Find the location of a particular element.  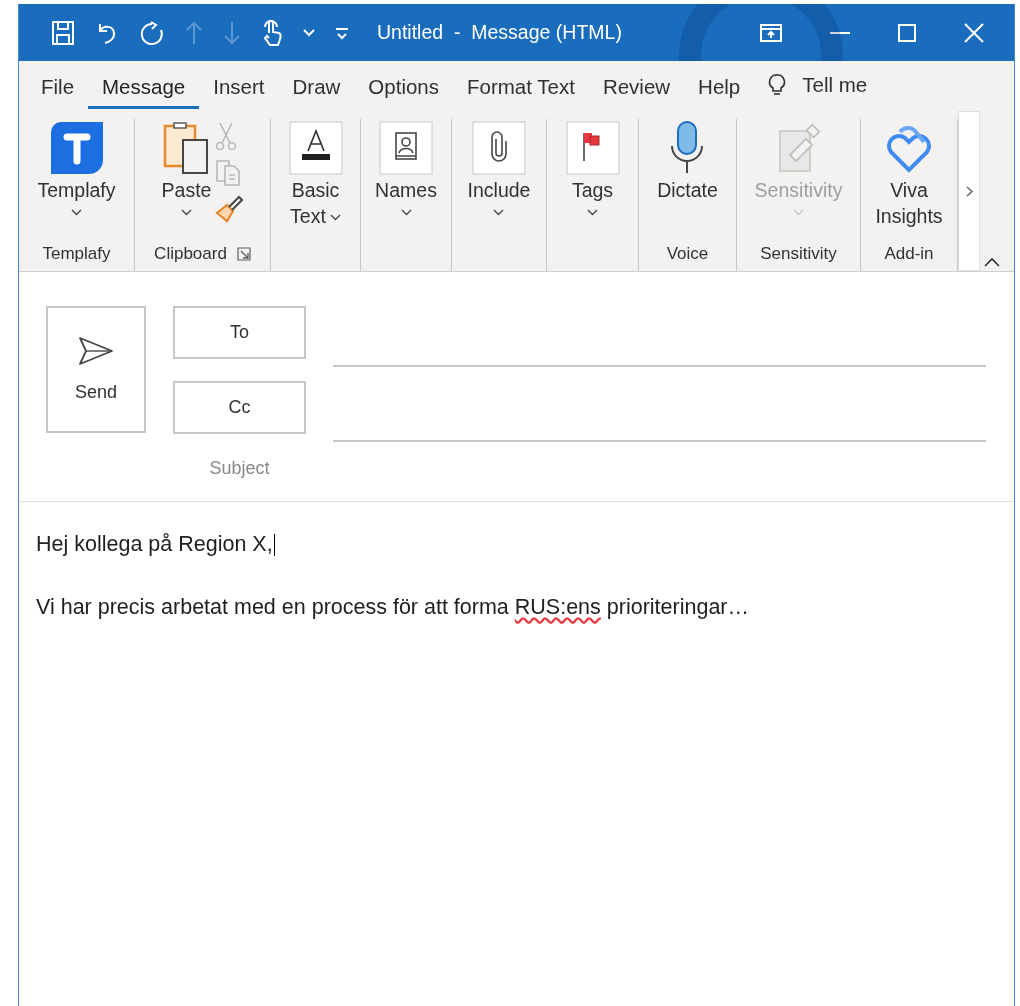

ribbon-button: Basic Text is located at coordinates (315, 180).